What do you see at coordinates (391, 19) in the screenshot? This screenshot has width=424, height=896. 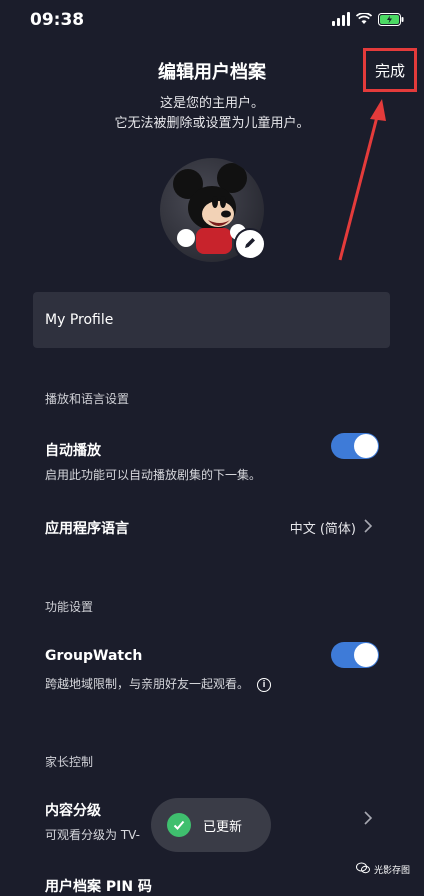 I see `battery-icon` at bounding box center [391, 19].